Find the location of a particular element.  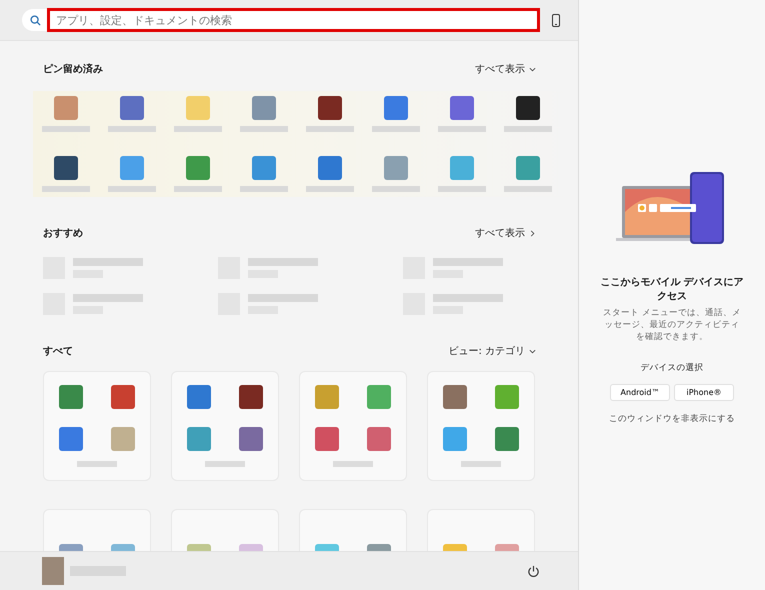

device-select-label: デバイスの選択 is located at coordinates (672, 368).